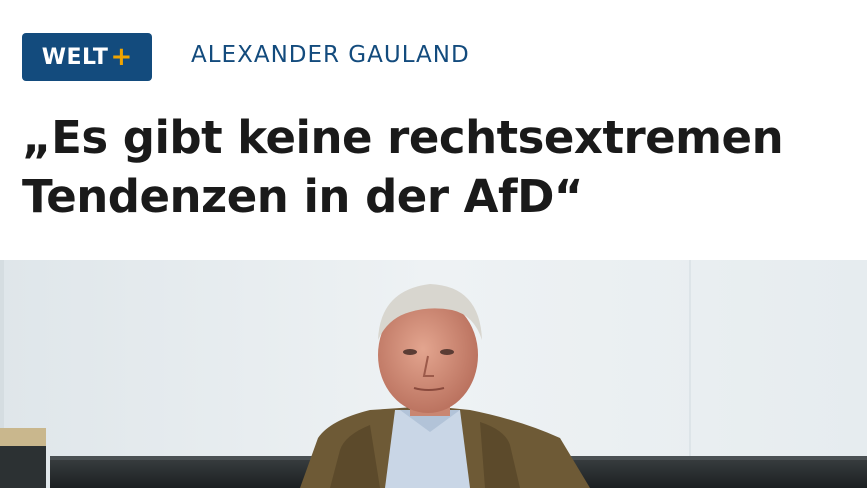 The width and height of the screenshot is (867, 488). I want to click on plus-icon: +, so click(121, 57).